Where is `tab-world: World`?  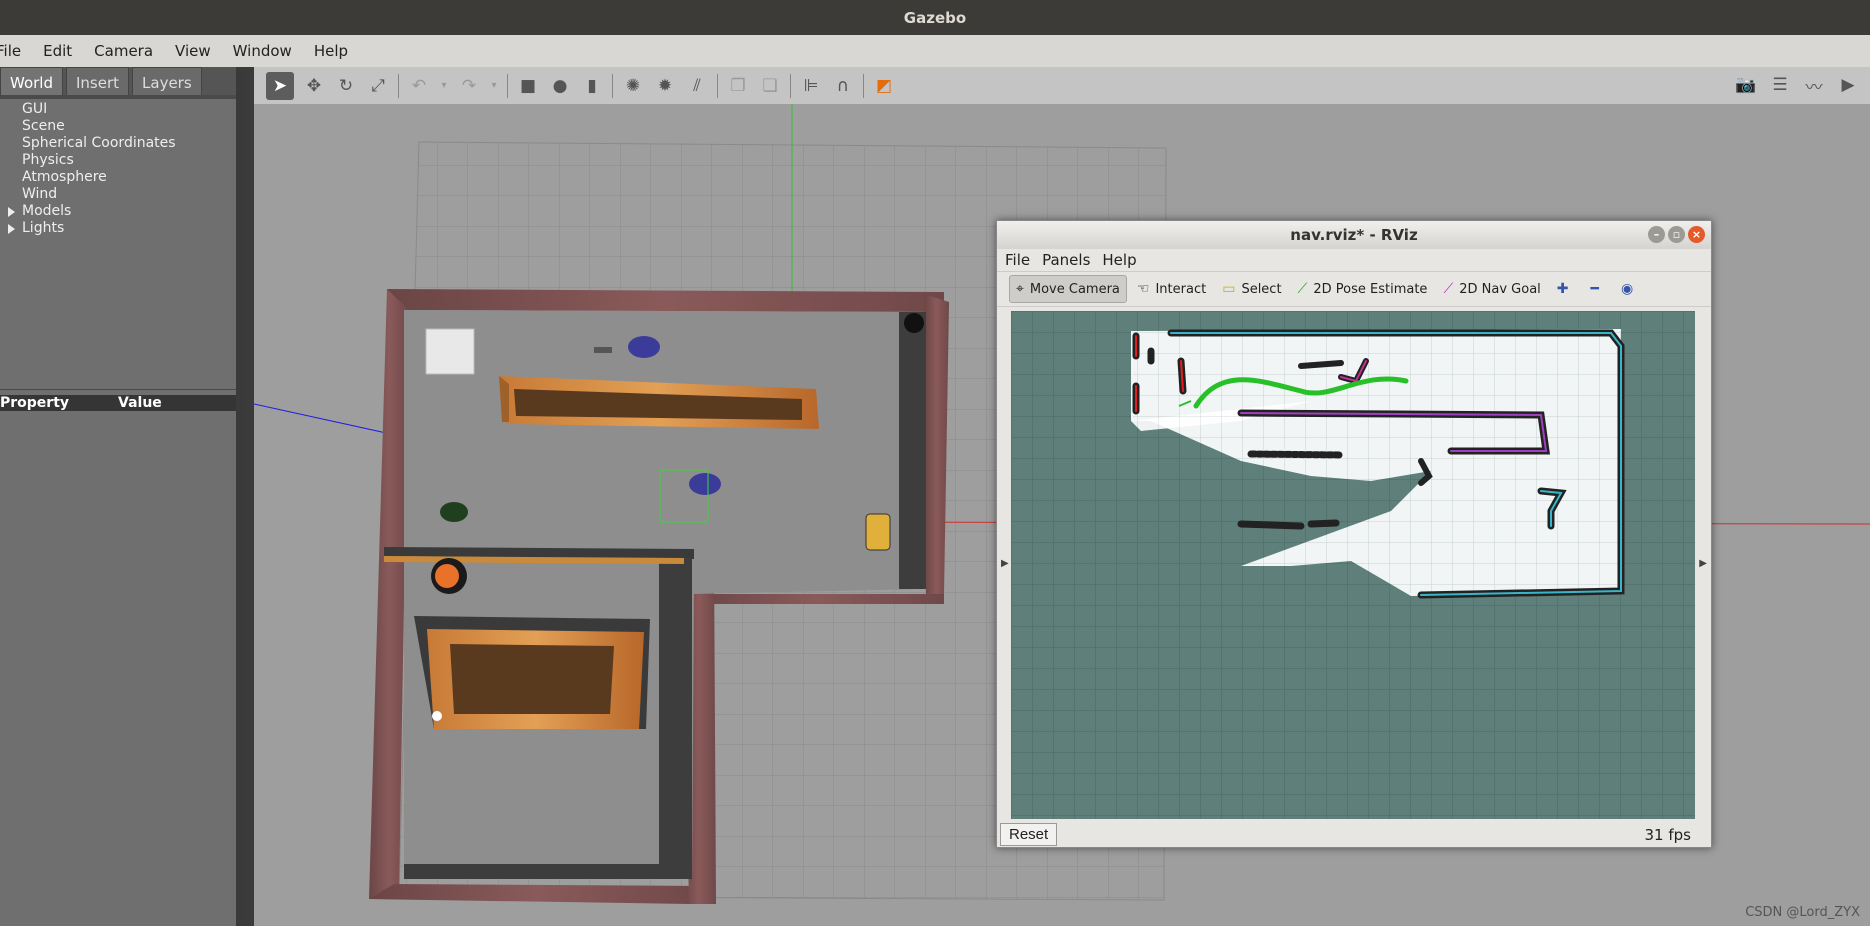 tab-world: World is located at coordinates (31, 81).